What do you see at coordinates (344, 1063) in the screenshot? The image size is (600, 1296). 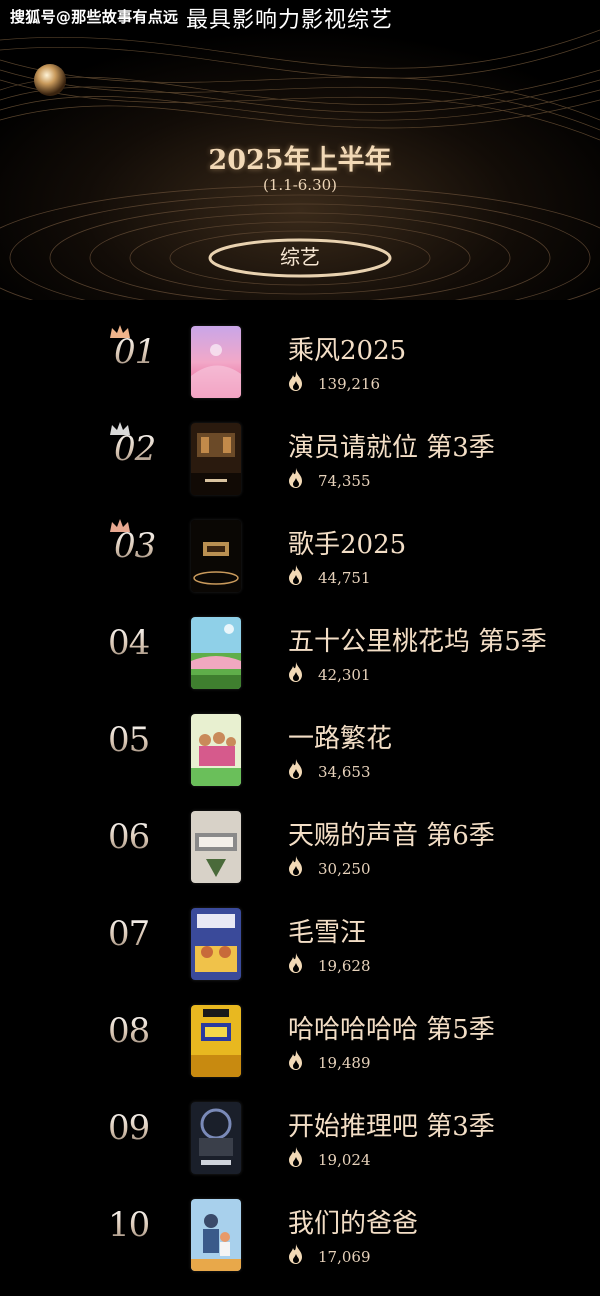 I see `heat-value: 19,489` at bounding box center [344, 1063].